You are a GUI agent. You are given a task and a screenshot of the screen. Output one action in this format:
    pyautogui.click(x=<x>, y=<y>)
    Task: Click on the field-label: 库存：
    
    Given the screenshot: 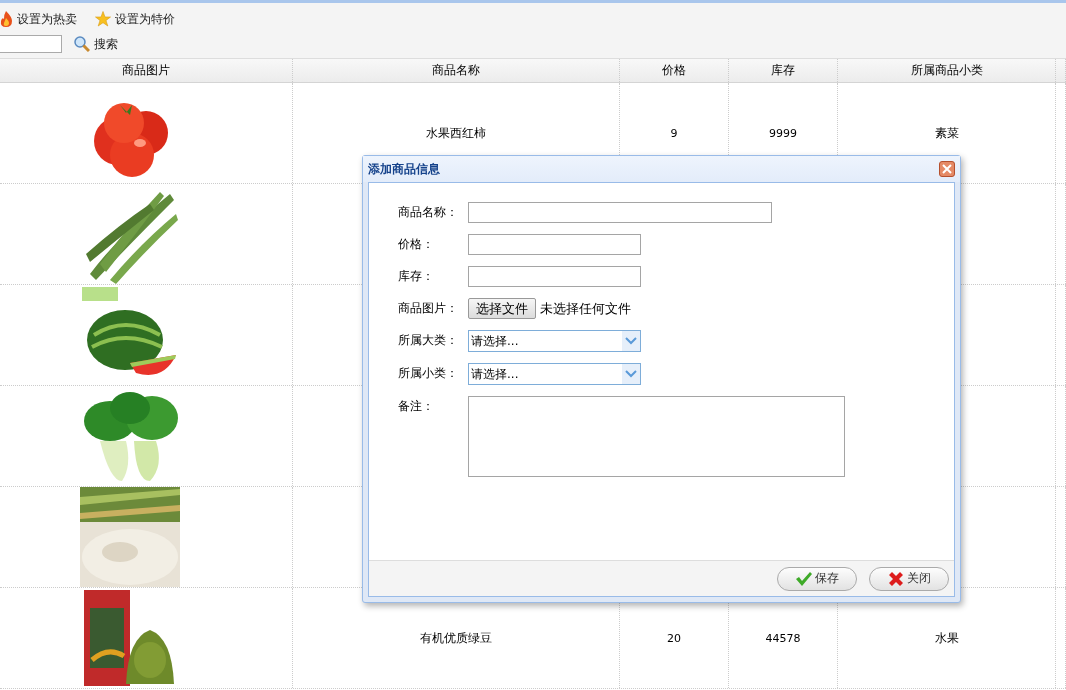 What is the action you would take?
    pyautogui.click(x=416, y=276)
    